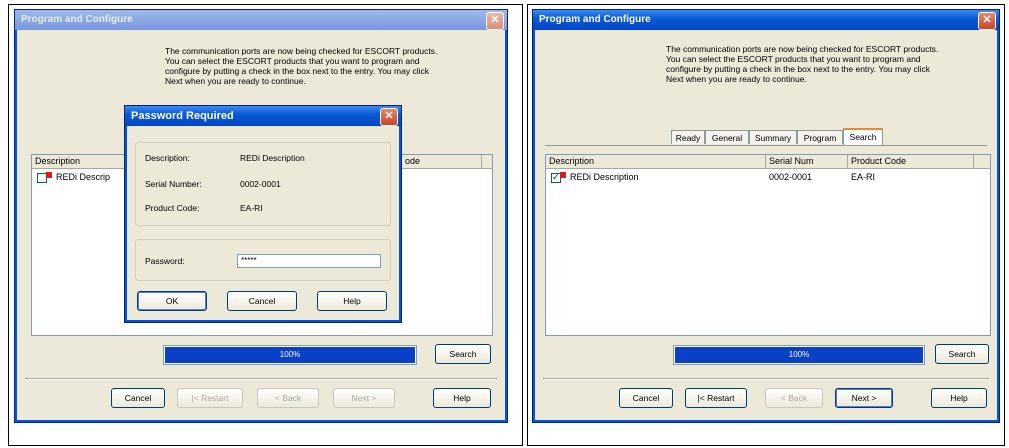 This screenshot has width=1009, height=448. Describe the element at coordinates (807, 161) in the screenshot. I see `right-col-serial-num: Serial Num` at that location.